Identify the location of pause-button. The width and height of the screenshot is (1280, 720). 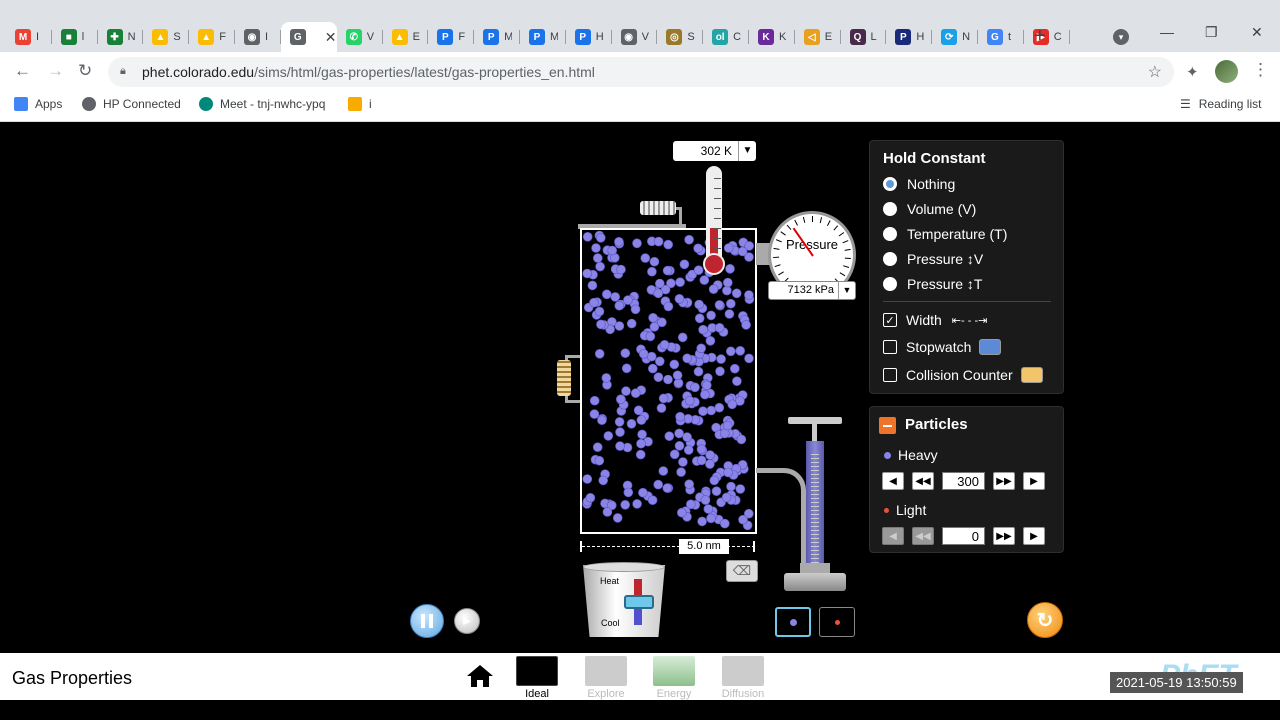
(427, 621).